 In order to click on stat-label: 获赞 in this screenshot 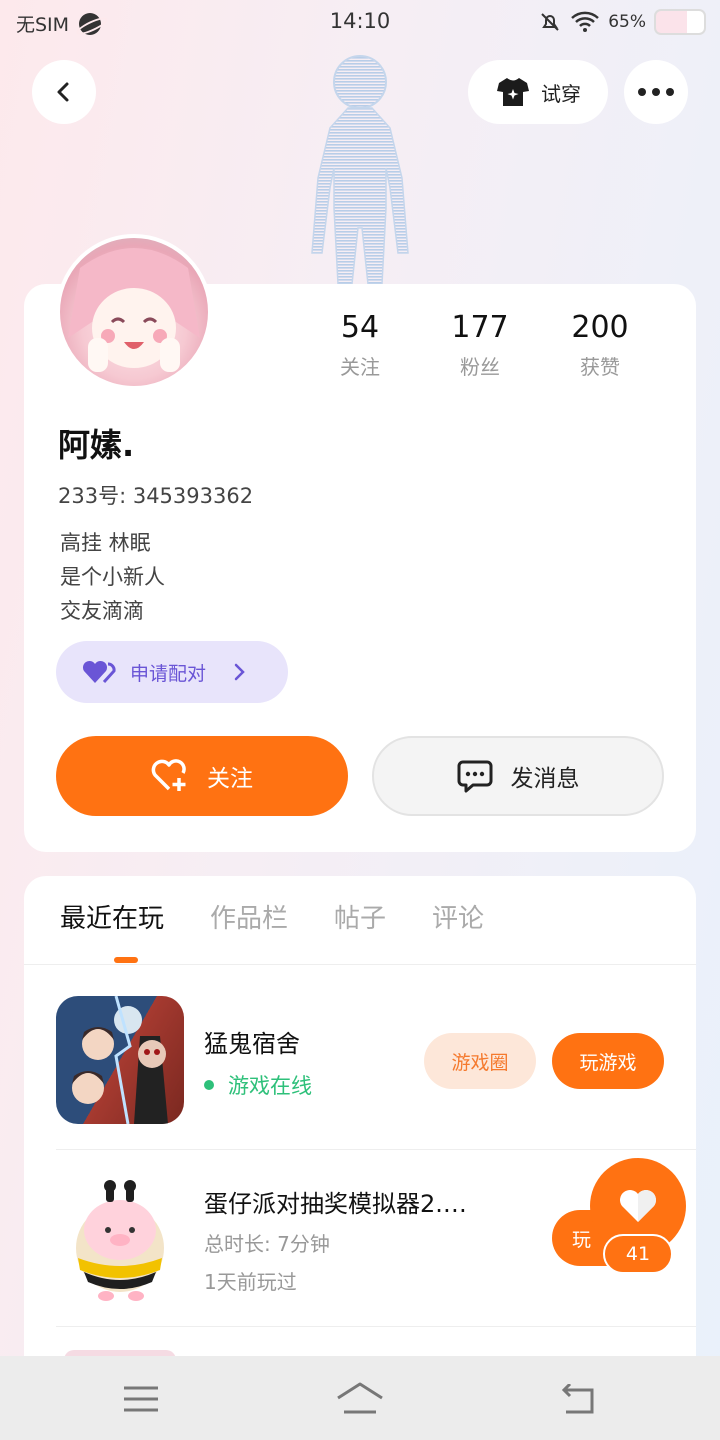, I will do `click(600, 367)`.